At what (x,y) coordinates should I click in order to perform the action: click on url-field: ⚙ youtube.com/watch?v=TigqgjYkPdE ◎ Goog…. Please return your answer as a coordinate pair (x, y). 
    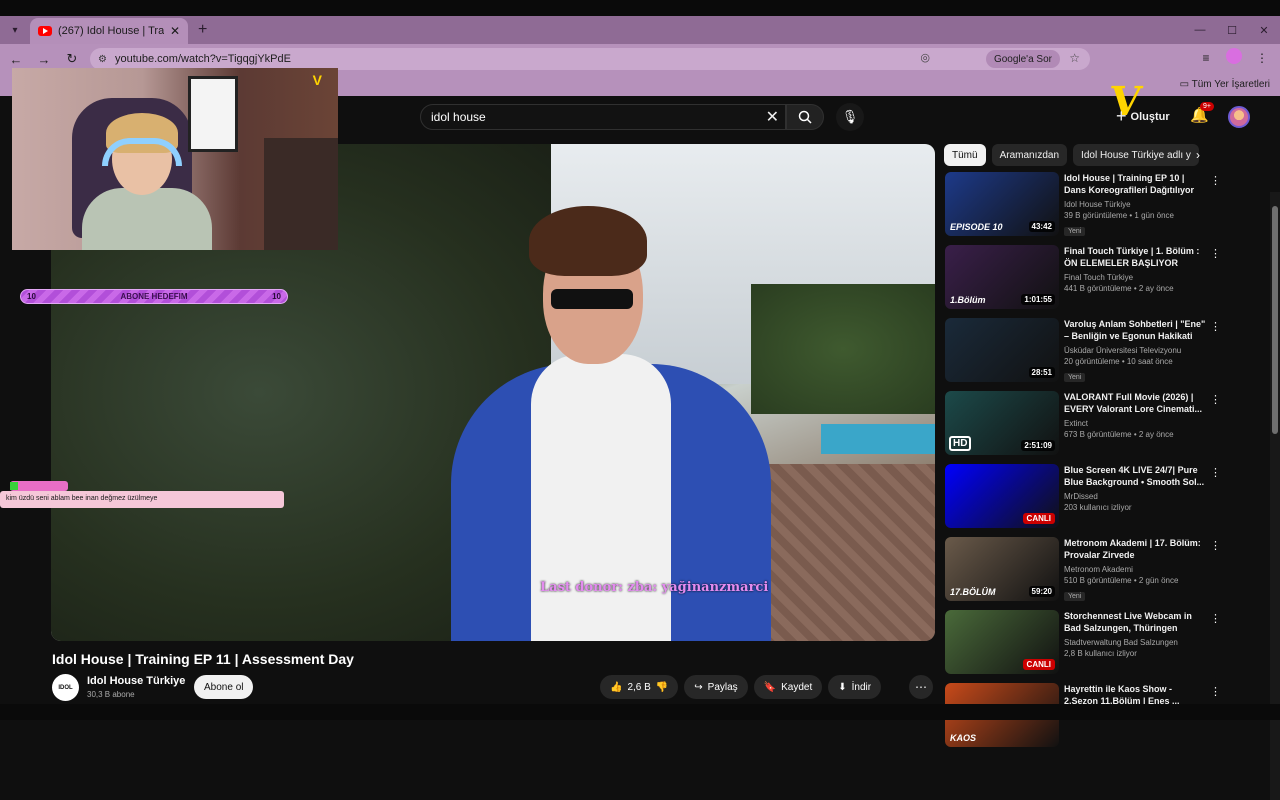
    Looking at the image, I should click on (590, 59).